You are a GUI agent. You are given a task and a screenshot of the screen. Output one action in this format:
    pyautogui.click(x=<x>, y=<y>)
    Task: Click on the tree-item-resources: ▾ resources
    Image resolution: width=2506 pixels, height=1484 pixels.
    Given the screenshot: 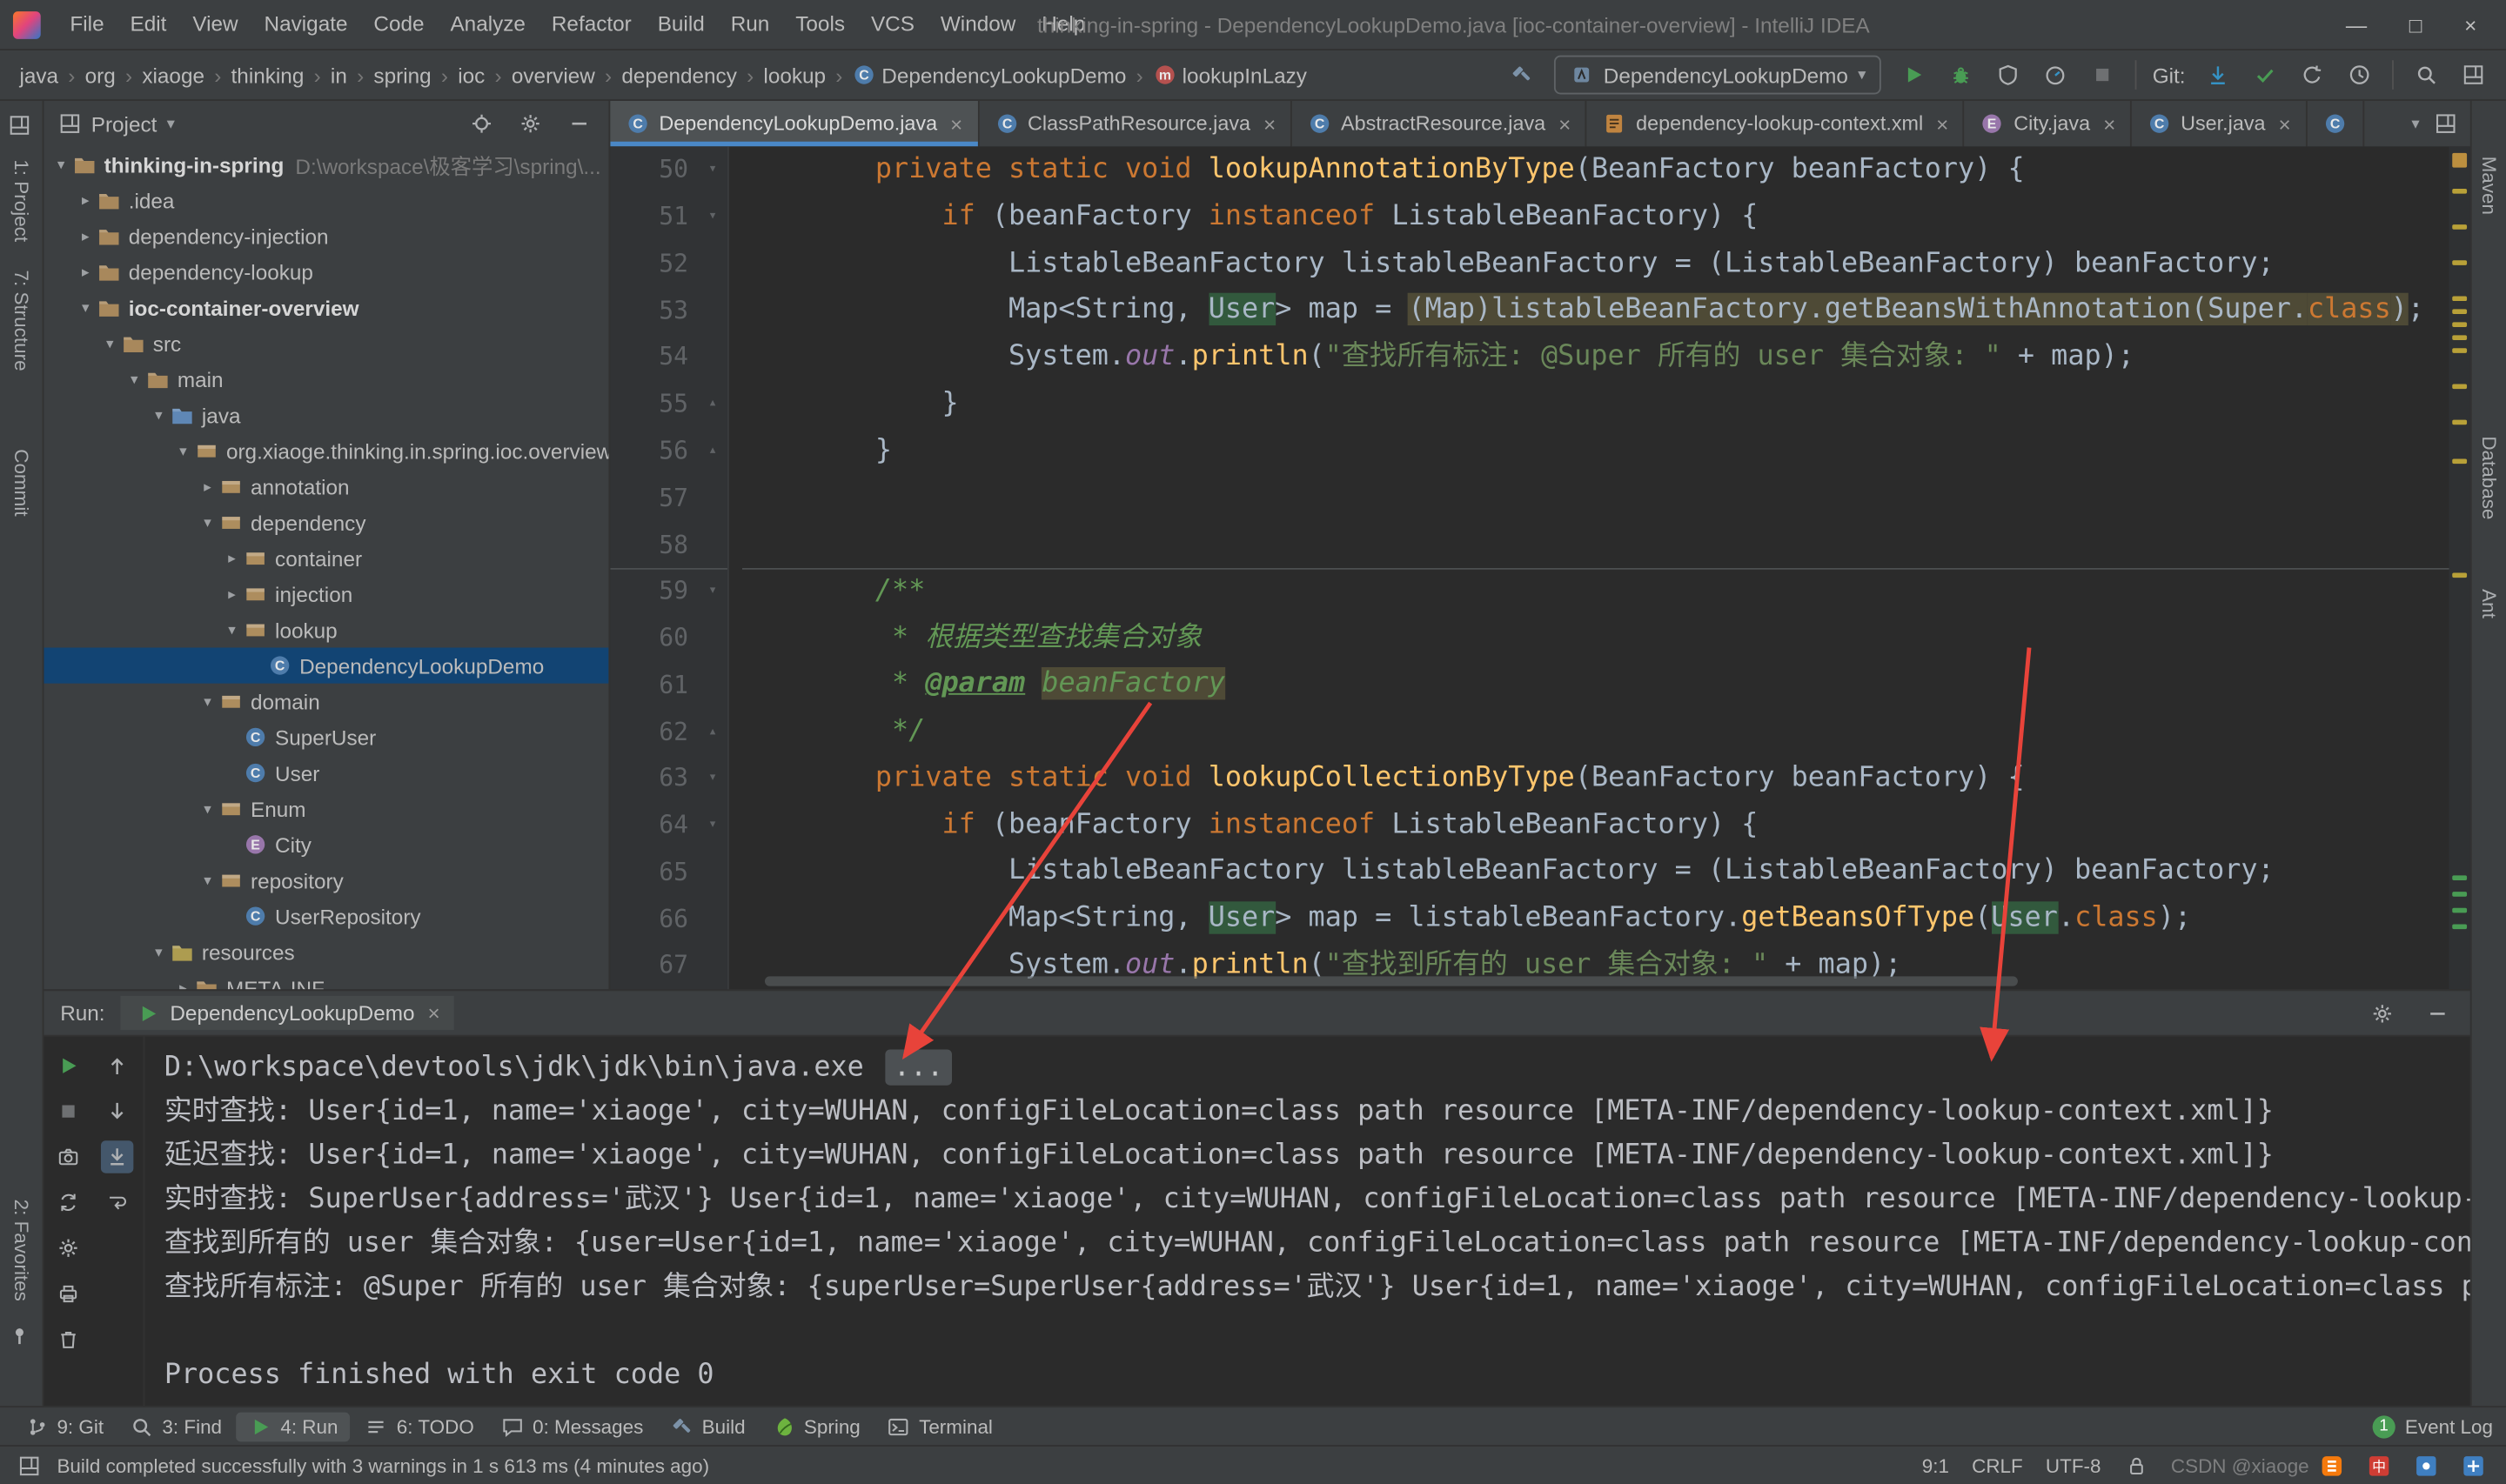 What is the action you would take?
    pyautogui.click(x=326, y=952)
    